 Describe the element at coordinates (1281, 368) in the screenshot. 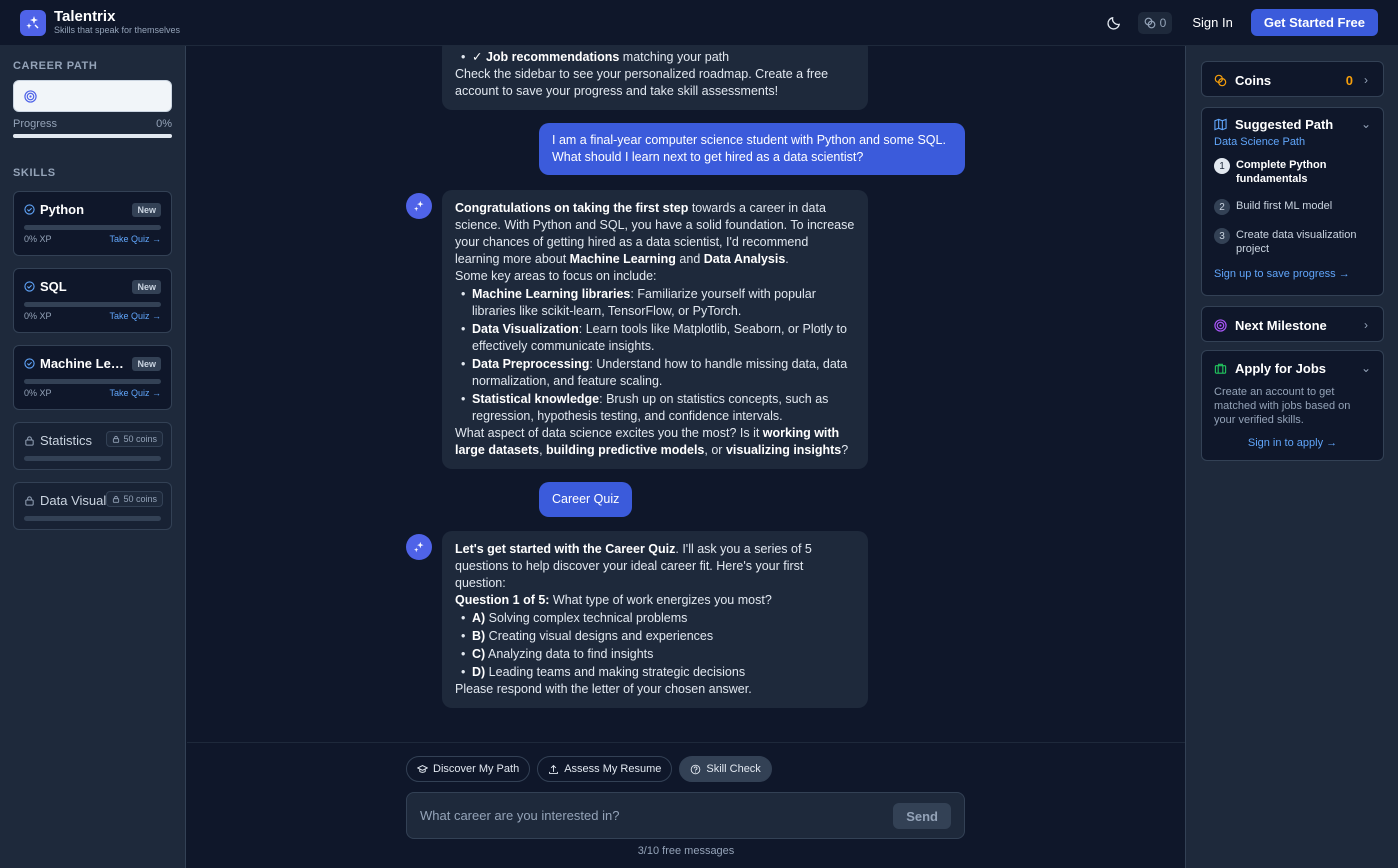

I see `apply-jobs-title: Apply for Jobs` at that location.